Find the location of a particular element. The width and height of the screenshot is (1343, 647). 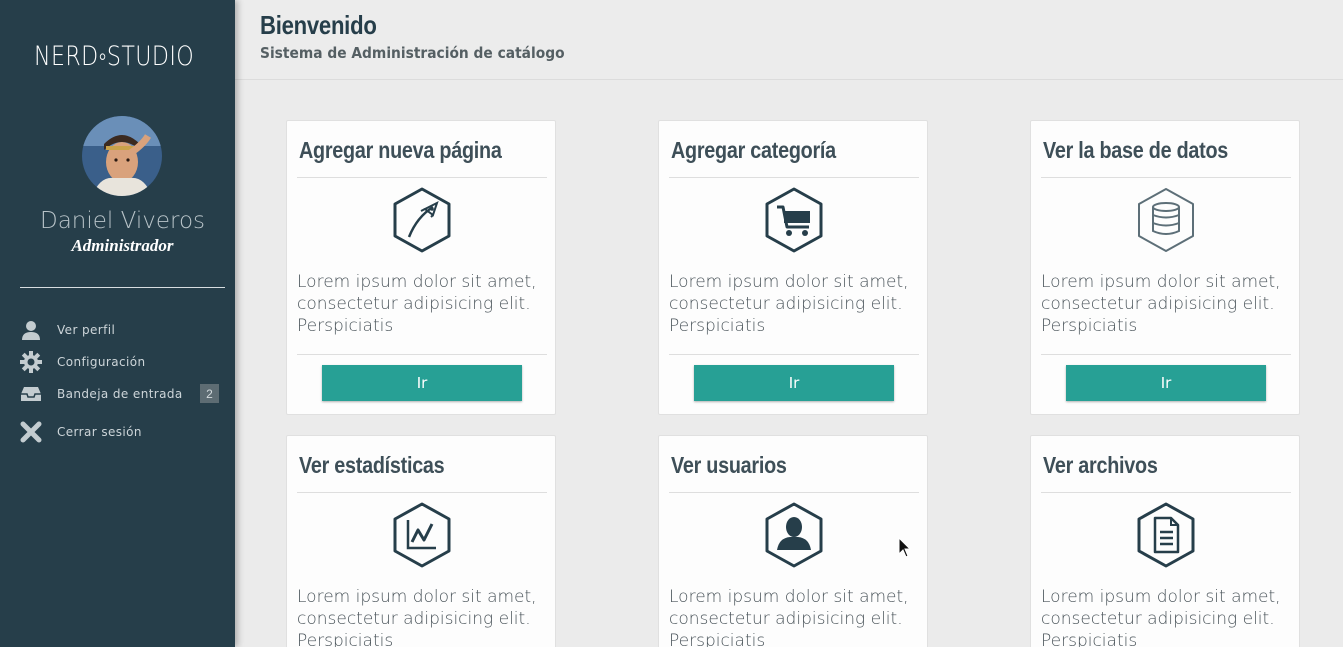

sidebar-item-bandeja: Bandeja de entrada 2 is located at coordinates (120, 394).